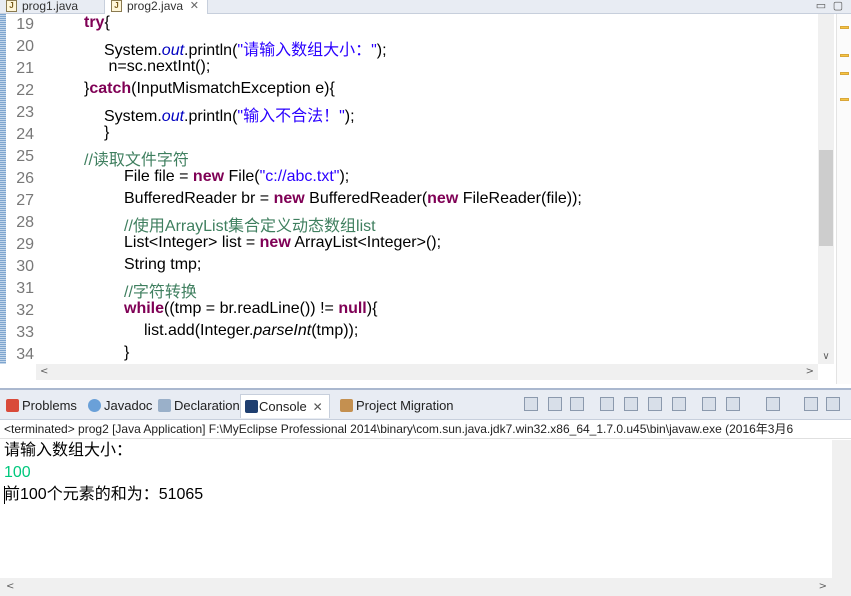 This screenshot has height=596, width=851. Describe the element at coordinates (12, 405) in the screenshot. I see `problems-icon` at that location.